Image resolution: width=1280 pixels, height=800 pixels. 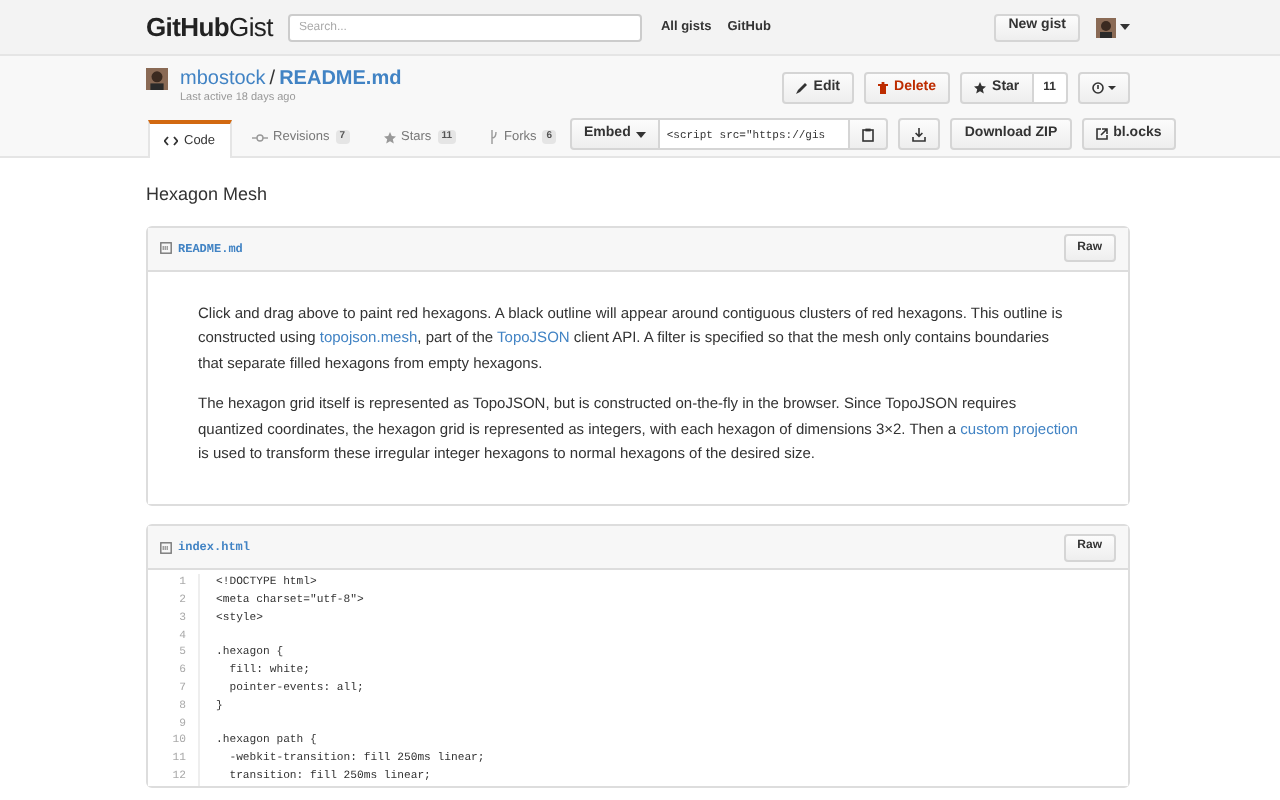 What do you see at coordinates (209, 27) in the screenshot?
I see `logo: GitHubGist` at bounding box center [209, 27].